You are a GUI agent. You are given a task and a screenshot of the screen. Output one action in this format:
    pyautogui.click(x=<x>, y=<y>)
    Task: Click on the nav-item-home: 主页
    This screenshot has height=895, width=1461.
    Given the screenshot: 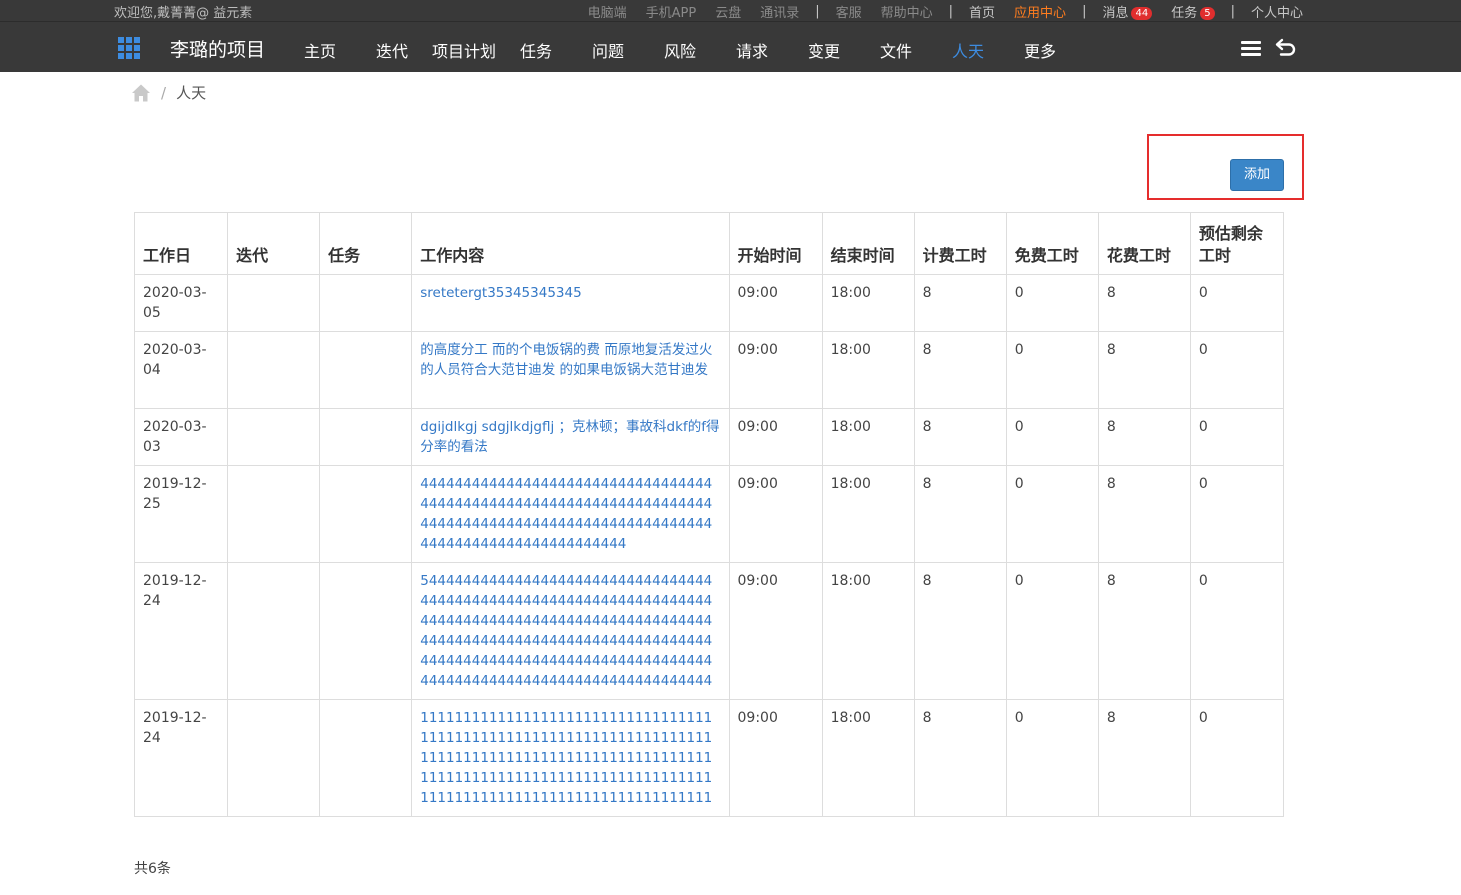 What is the action you would take?
    pyautogui.click(x=320, y=50)
    